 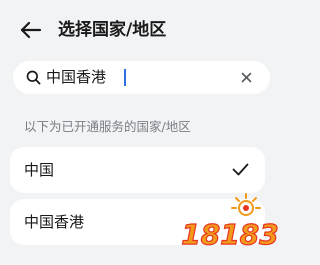 I want to click on search-input, so click(x=141, y=77).